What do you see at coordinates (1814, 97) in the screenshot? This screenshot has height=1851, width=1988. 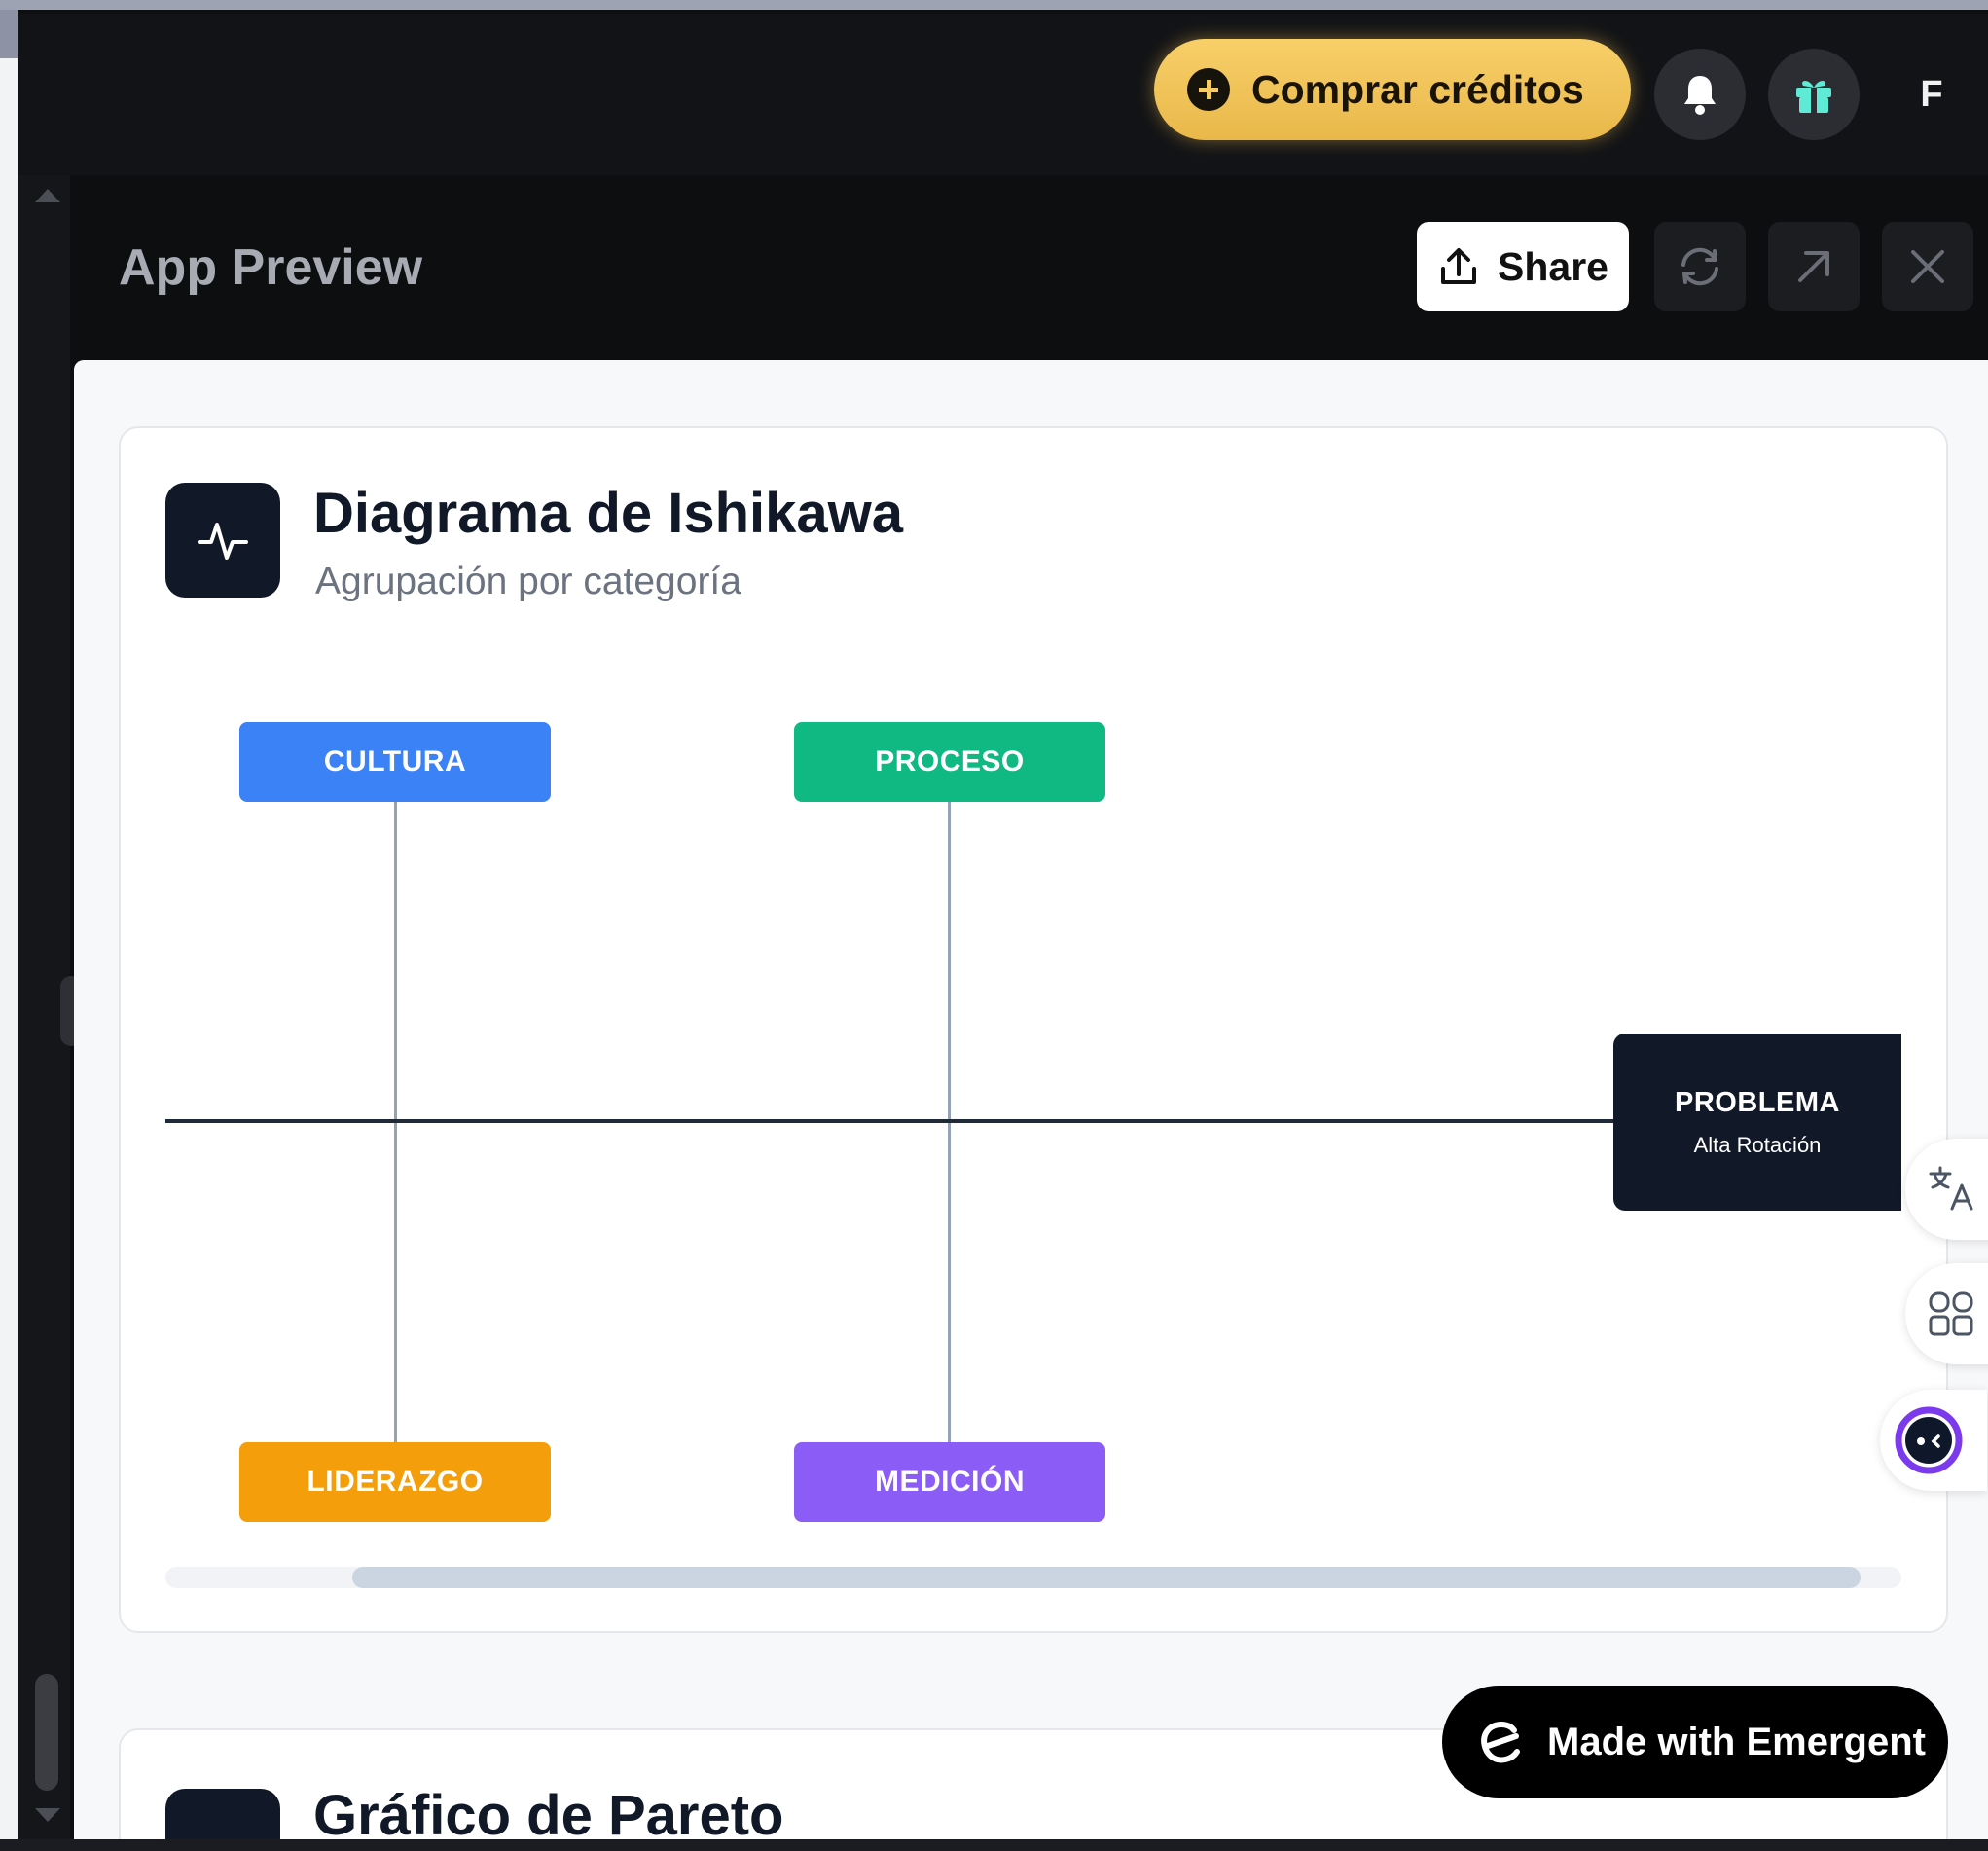 I see `gift-icon` at bounding box center [1814, 97].